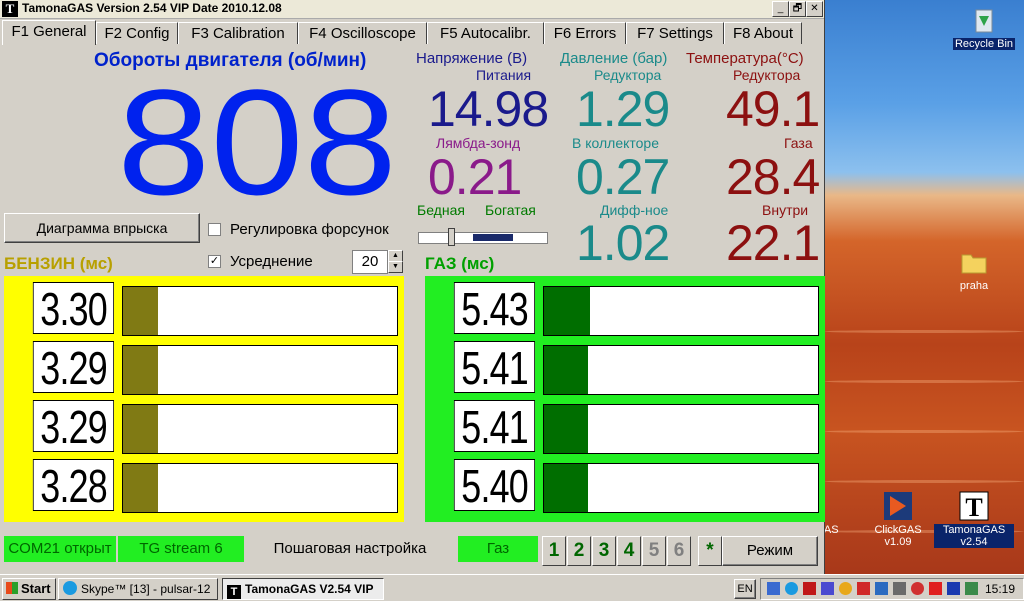 The width and height of the screenshot is (1024, 601). What do you see at coordinates (485, 33) in the screenshot?
I see `tab-autocalibr: F5 Autocalibr.` at bounding box center [485, 33].